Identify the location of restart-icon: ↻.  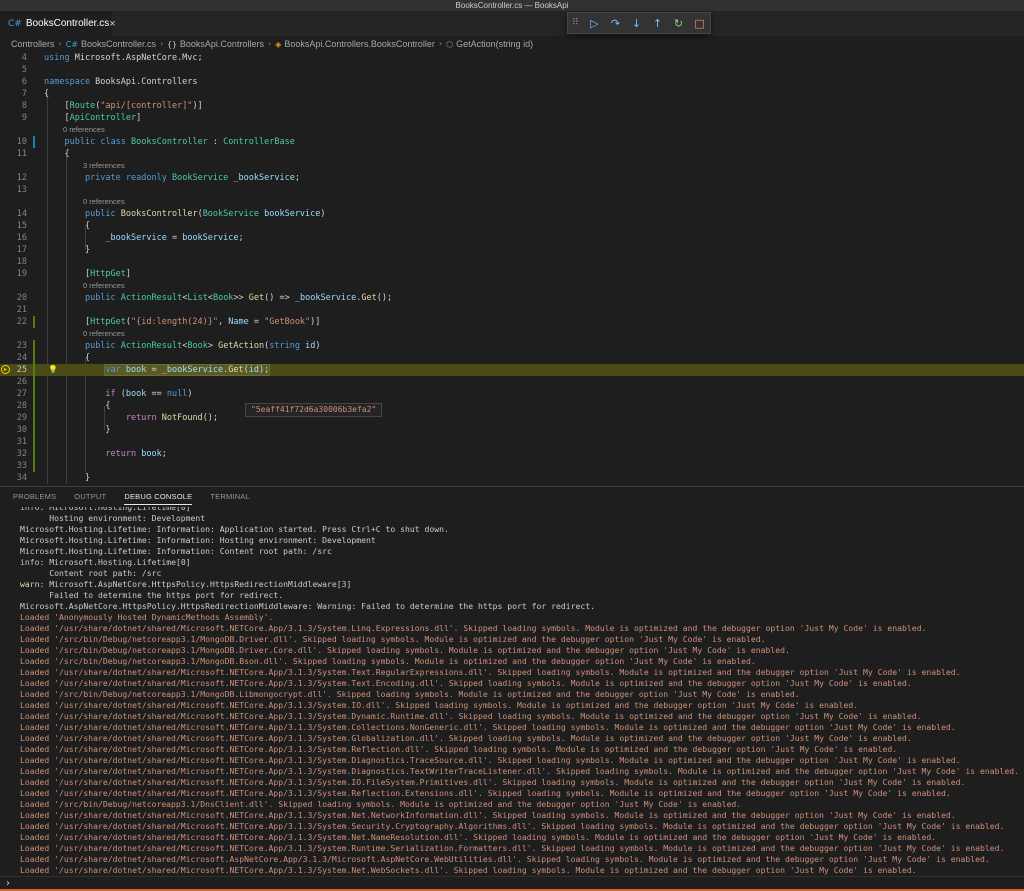
(678, 23).